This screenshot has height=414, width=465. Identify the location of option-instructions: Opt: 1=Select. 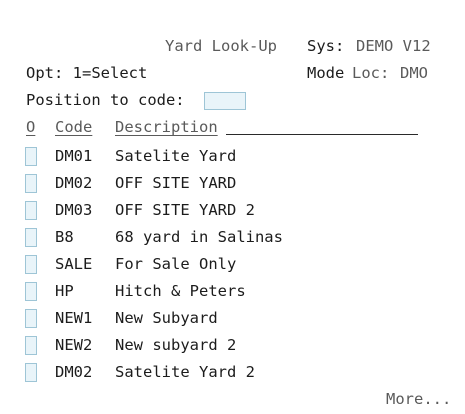
(87, 73).